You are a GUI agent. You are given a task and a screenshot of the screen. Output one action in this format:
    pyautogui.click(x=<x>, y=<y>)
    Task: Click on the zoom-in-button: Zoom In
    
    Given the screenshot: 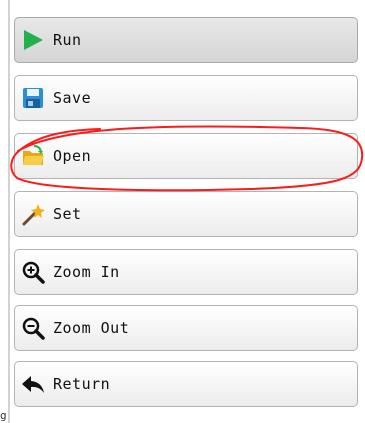 What is the action you would take?
    pyautogui.click(x=186, y=272)
    